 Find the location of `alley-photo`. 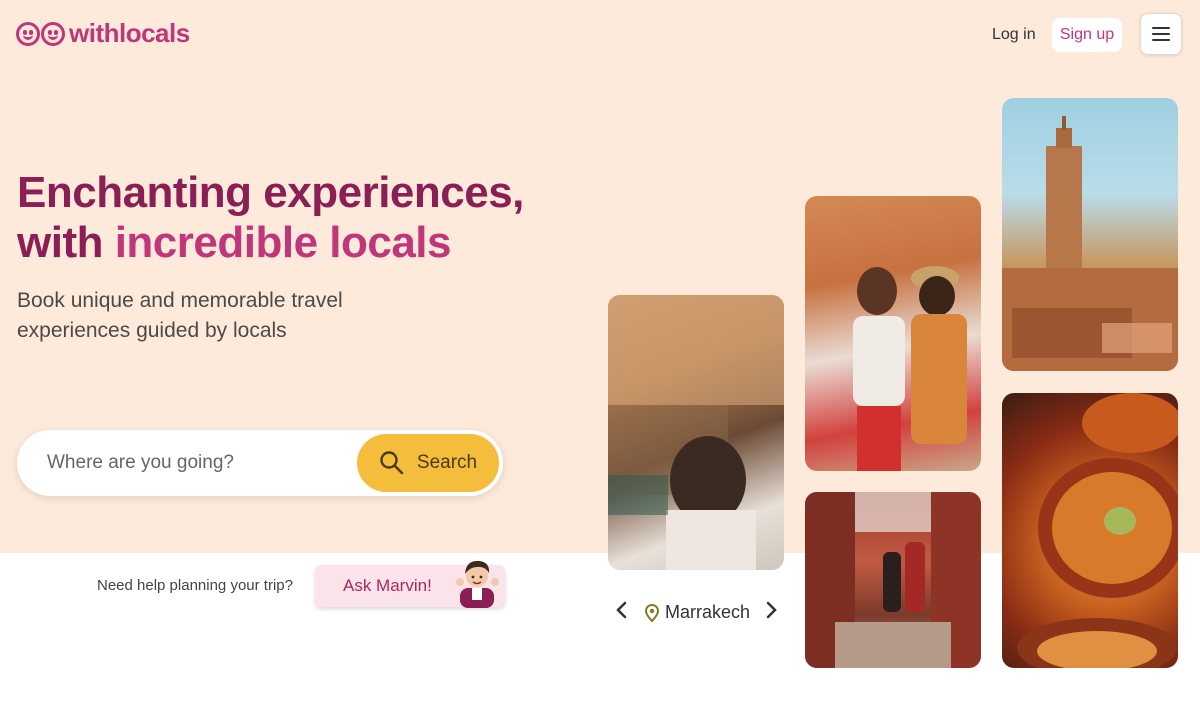

alley-photo is located at coordinates (893, 580).